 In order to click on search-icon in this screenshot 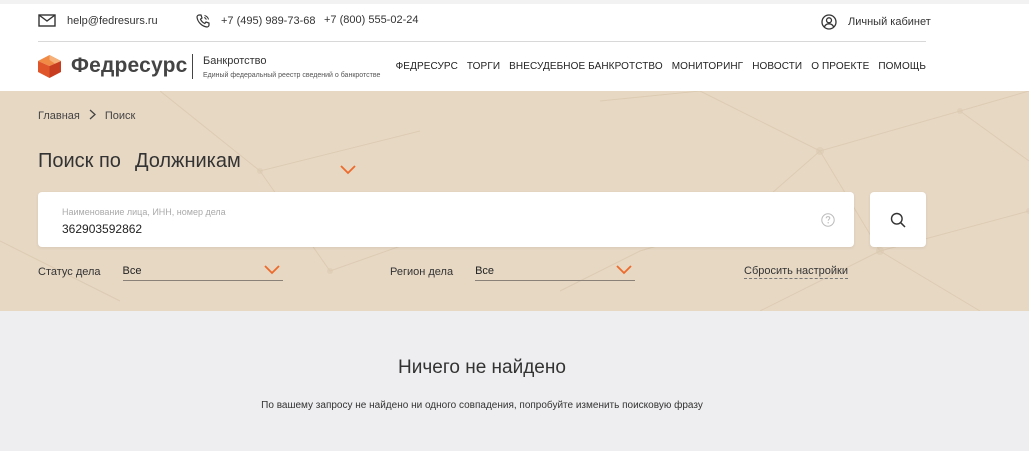, I will do `click(898, 220)`.